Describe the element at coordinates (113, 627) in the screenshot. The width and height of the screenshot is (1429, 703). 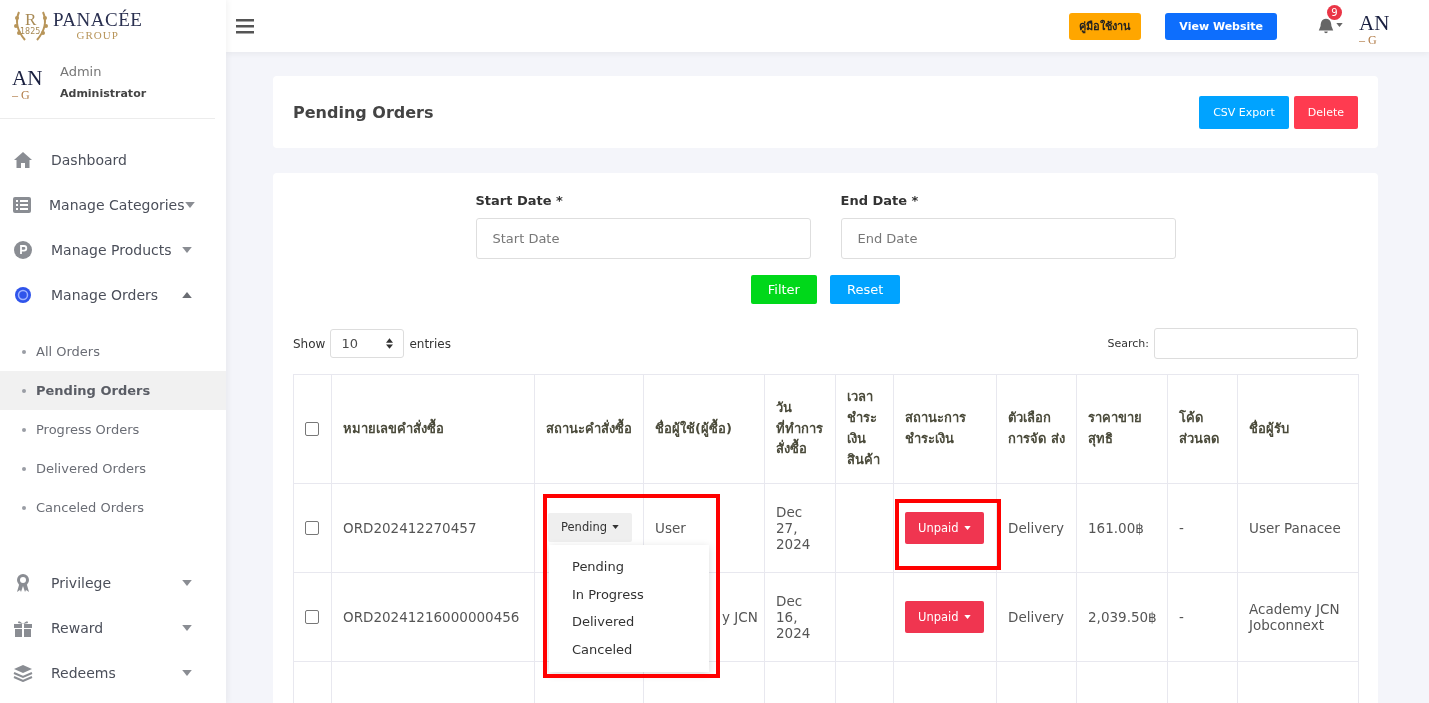
I see `sidebar-item: Reward` at that location.